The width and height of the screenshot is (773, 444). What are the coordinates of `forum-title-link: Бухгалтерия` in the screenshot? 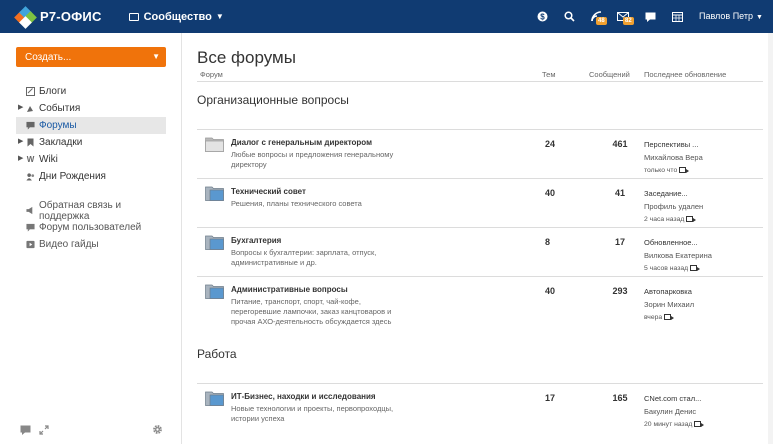 It's located at (256, 240).